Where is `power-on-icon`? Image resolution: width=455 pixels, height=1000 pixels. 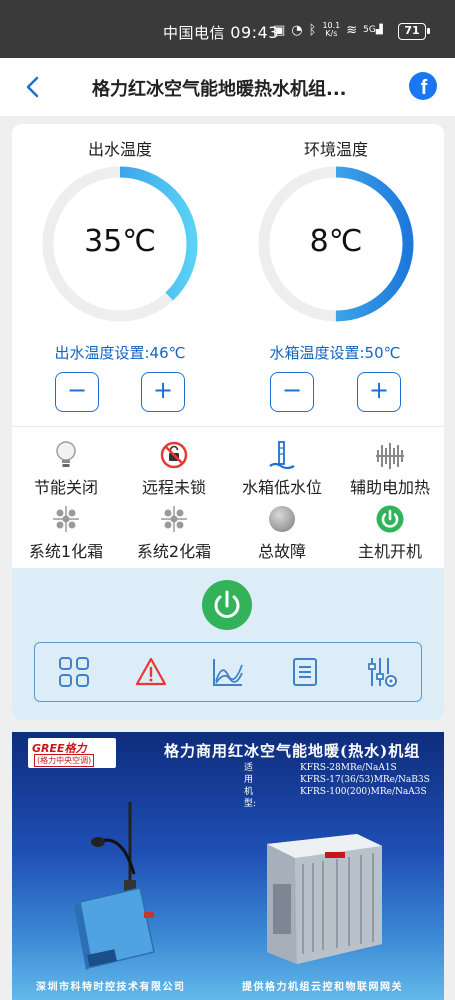
power-on-icon is located at coordinates (390, 519).